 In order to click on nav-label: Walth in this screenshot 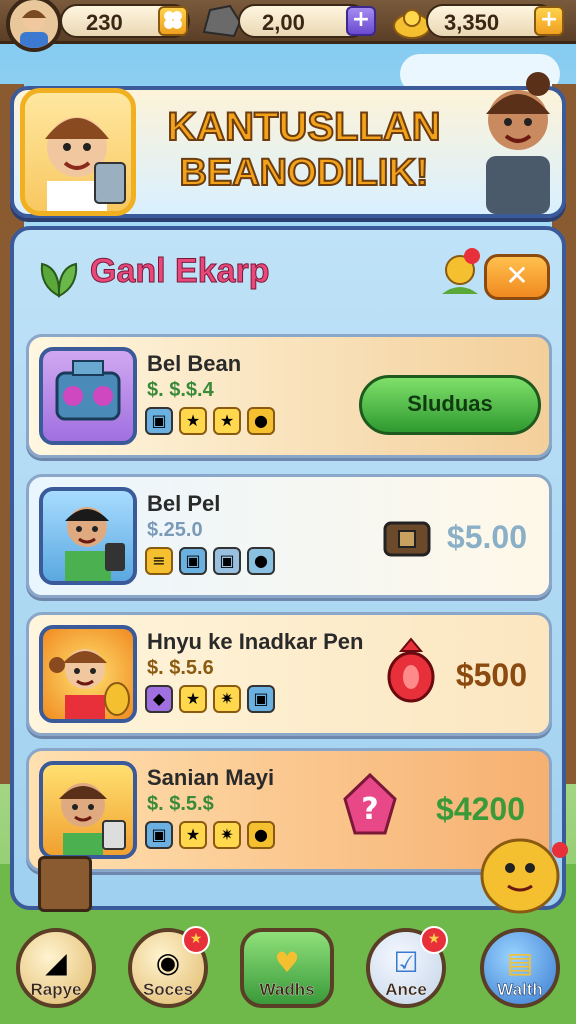, I will do `click(520, 990)`.